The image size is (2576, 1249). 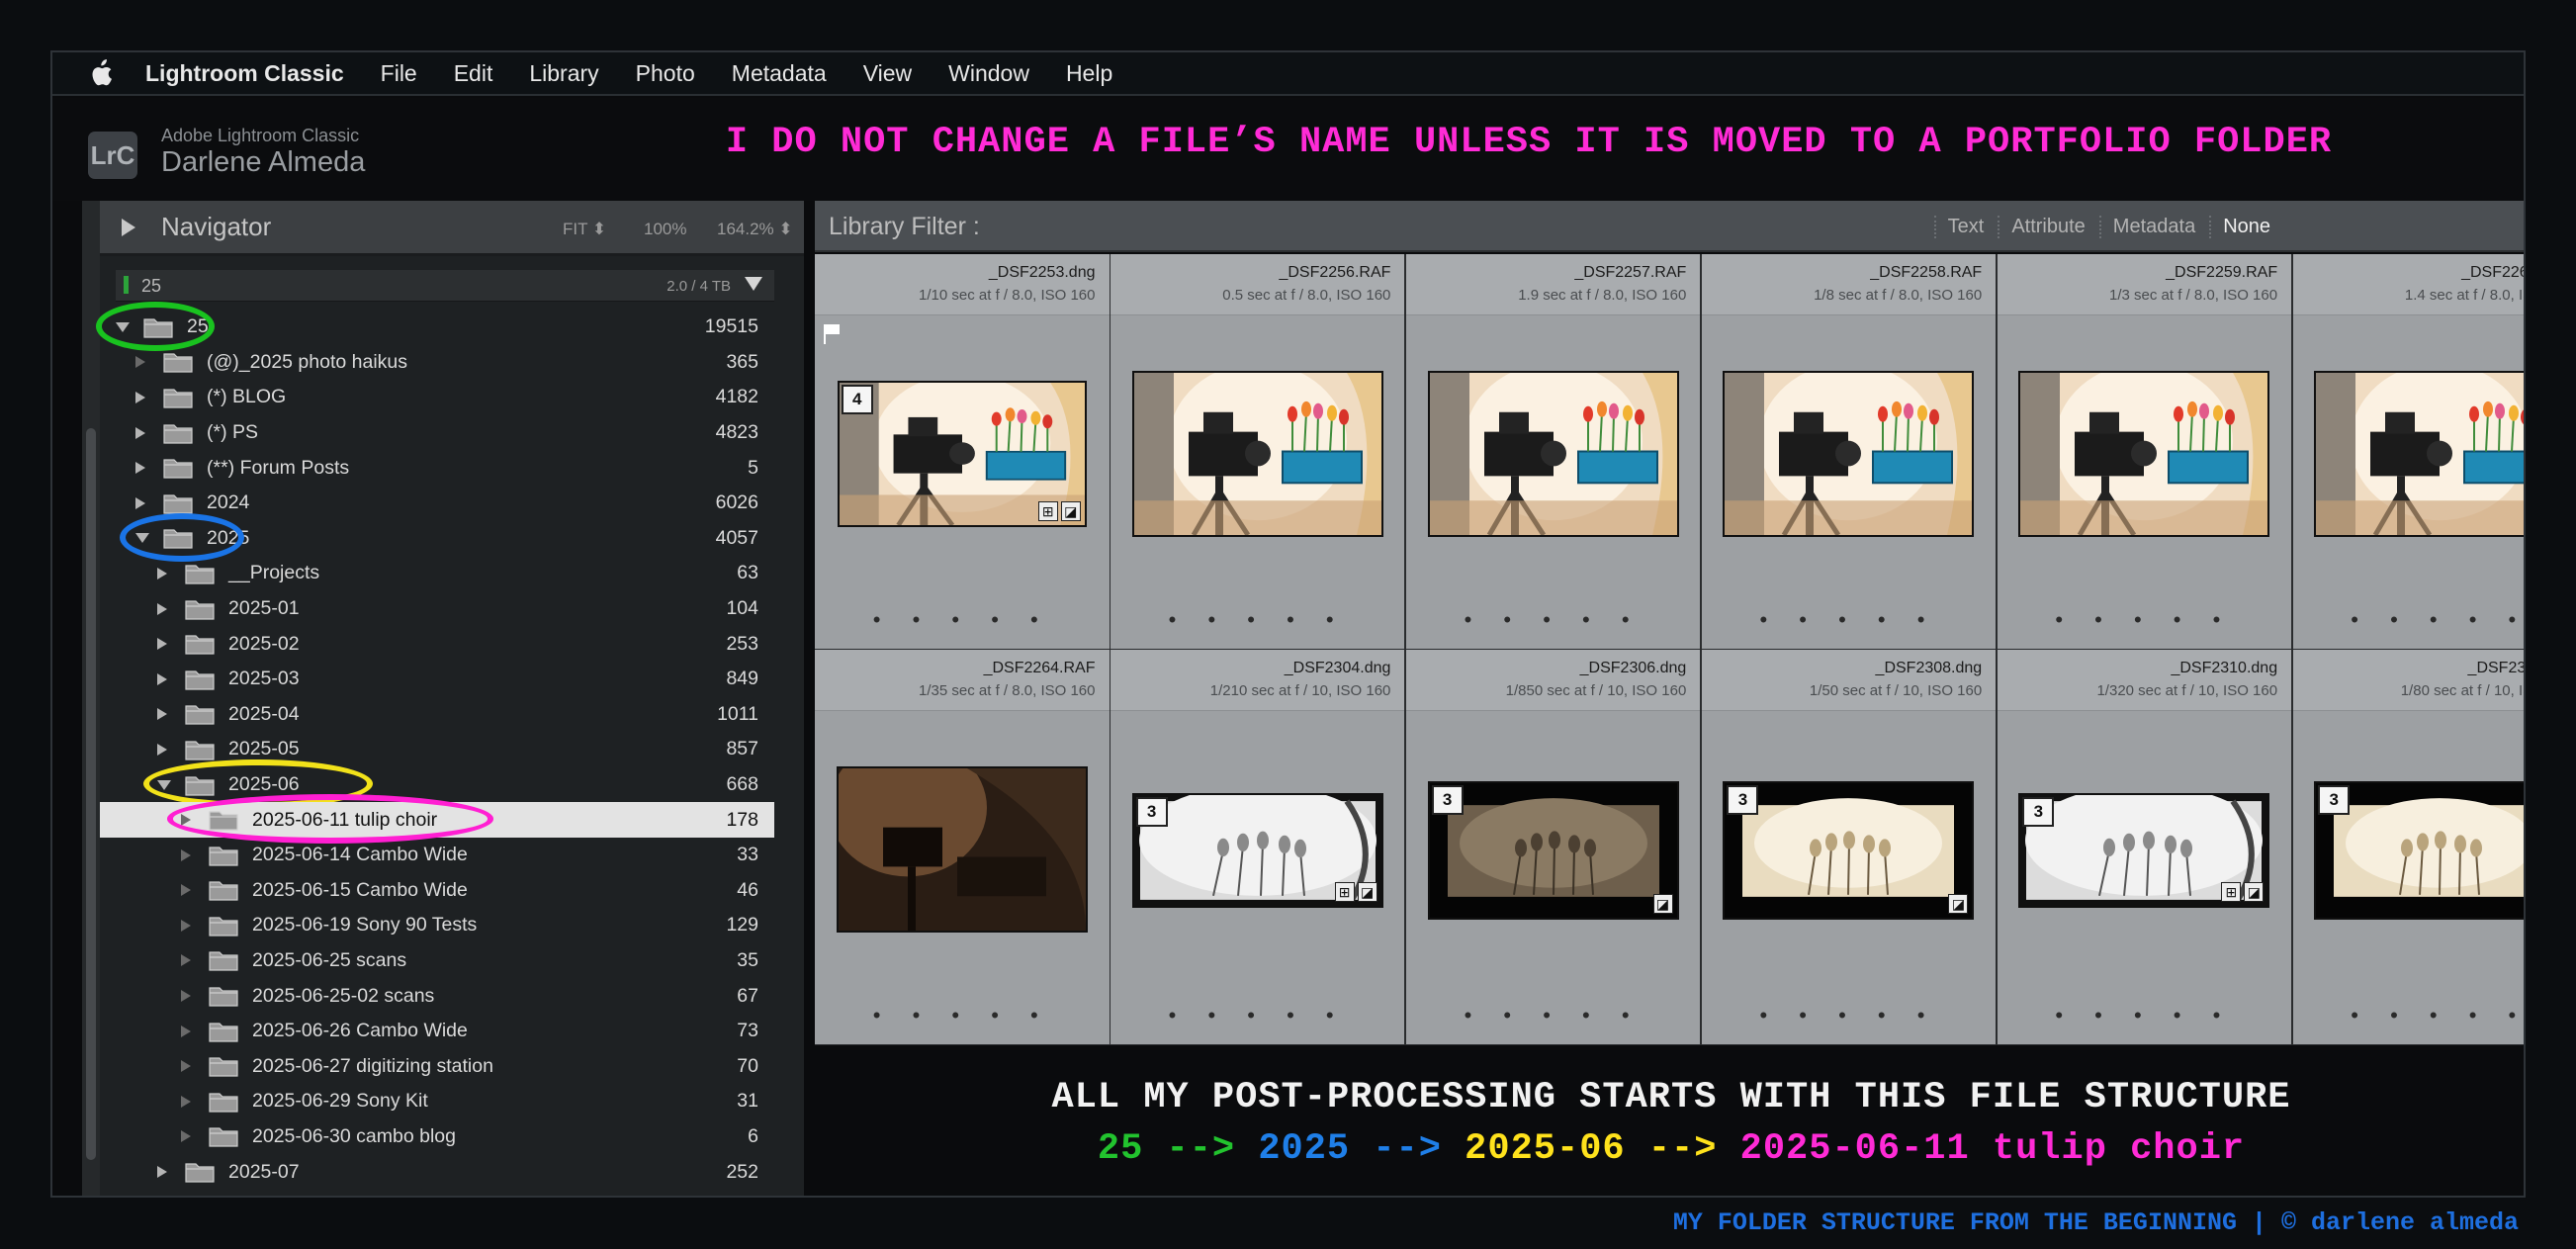 I want to click on folder-row: 2025-07 252, so click(x=437, y=1172).